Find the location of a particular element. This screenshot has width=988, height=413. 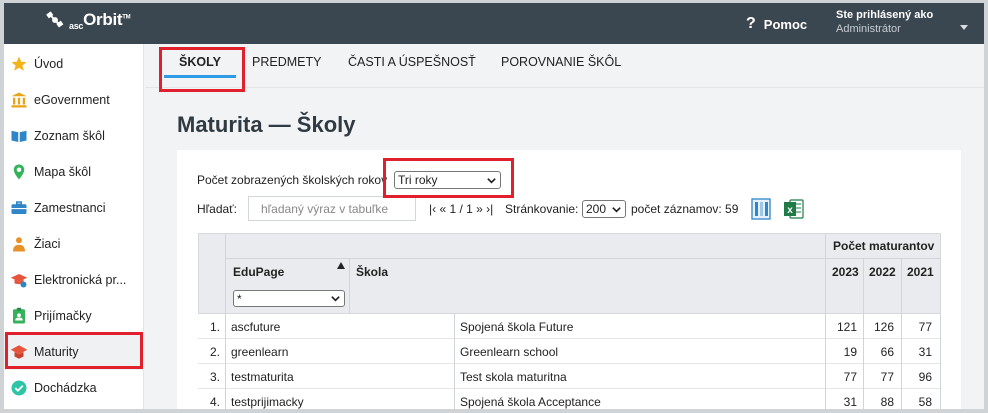

sidebar-item-label: Žiaci is located at coordinates (47, 244).